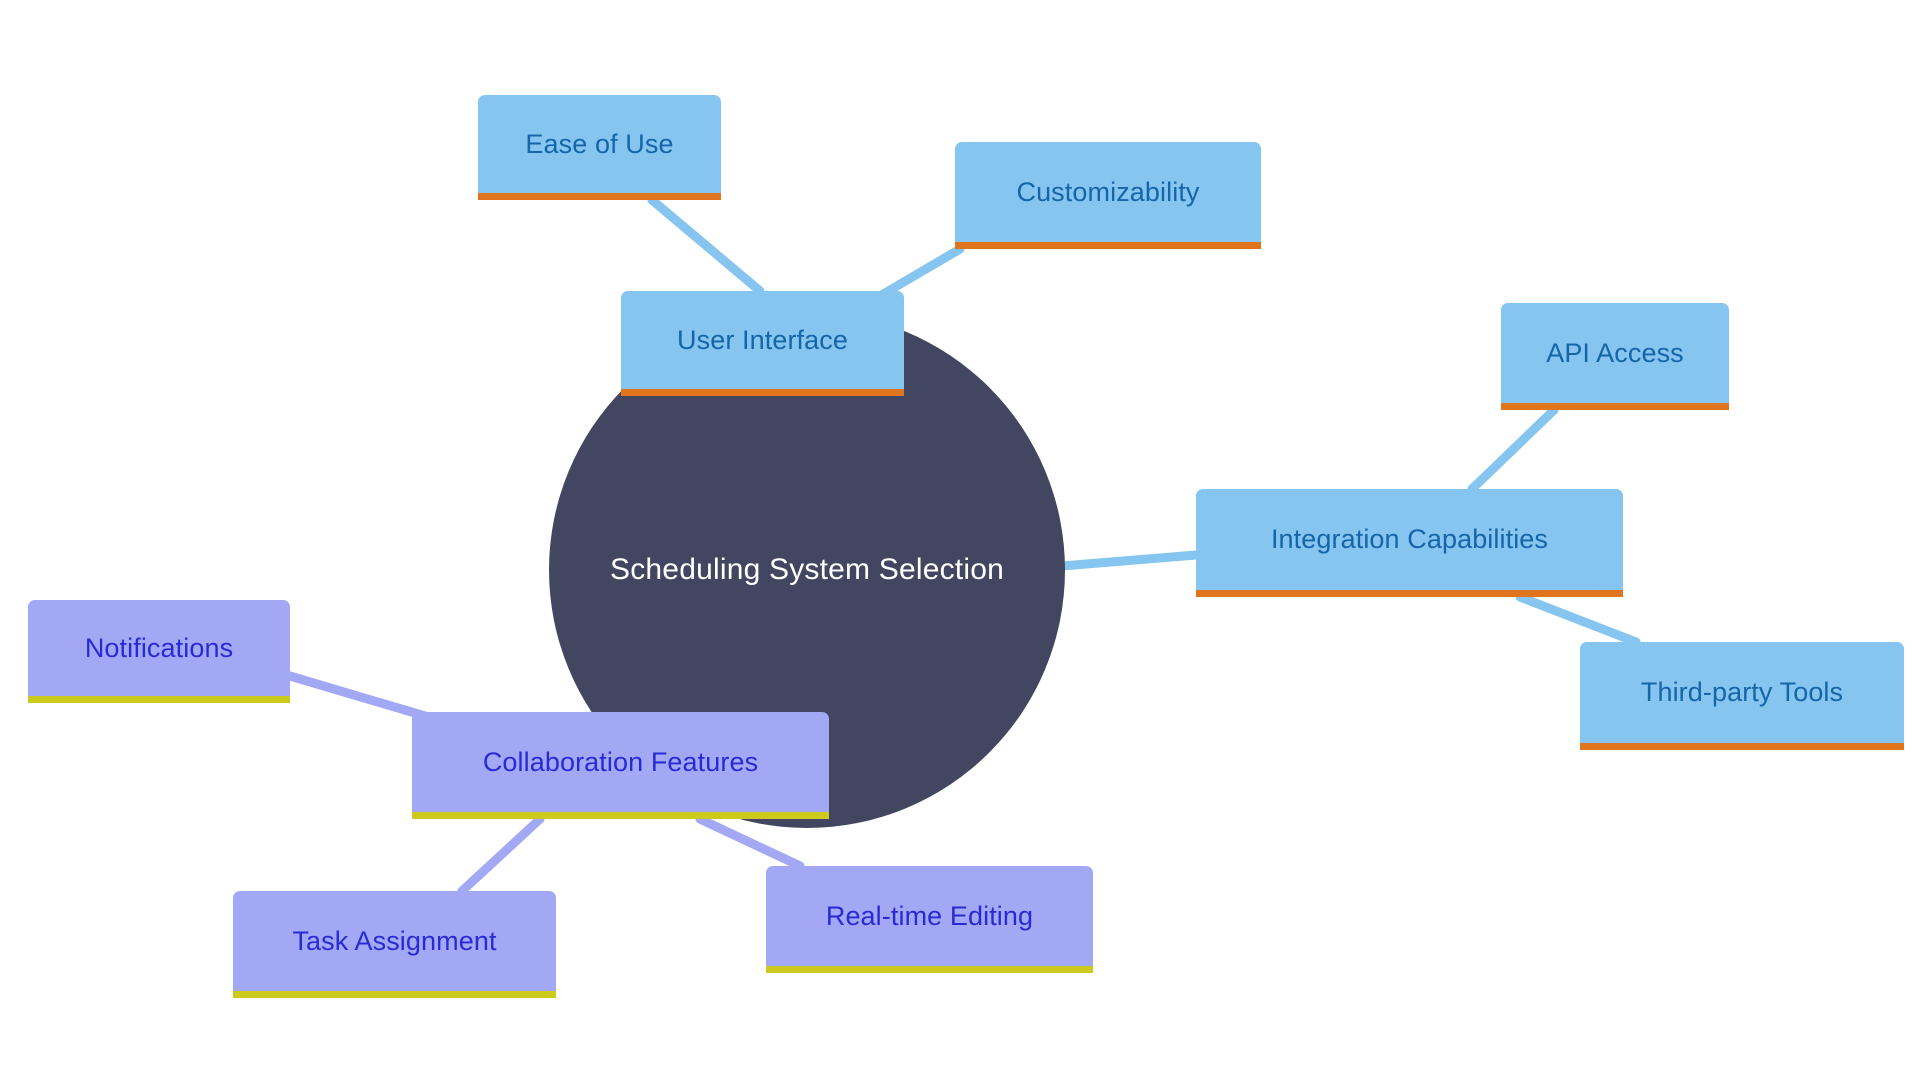 The height and width of the screenshot is (1080, 1920). What do you see at coordinates (1742, 692) in the screenshot?
I see `node-label-third-party-tools: Third-party Tools` at bounding box center [1742, 692].